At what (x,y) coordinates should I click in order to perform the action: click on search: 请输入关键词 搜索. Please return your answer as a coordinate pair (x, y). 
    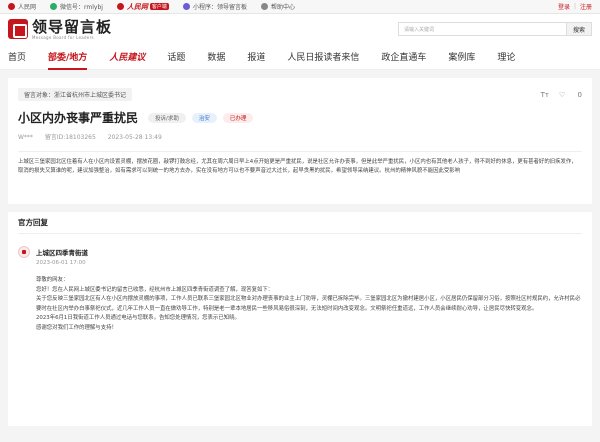
    Looking at the image, I should click on (495, 29).